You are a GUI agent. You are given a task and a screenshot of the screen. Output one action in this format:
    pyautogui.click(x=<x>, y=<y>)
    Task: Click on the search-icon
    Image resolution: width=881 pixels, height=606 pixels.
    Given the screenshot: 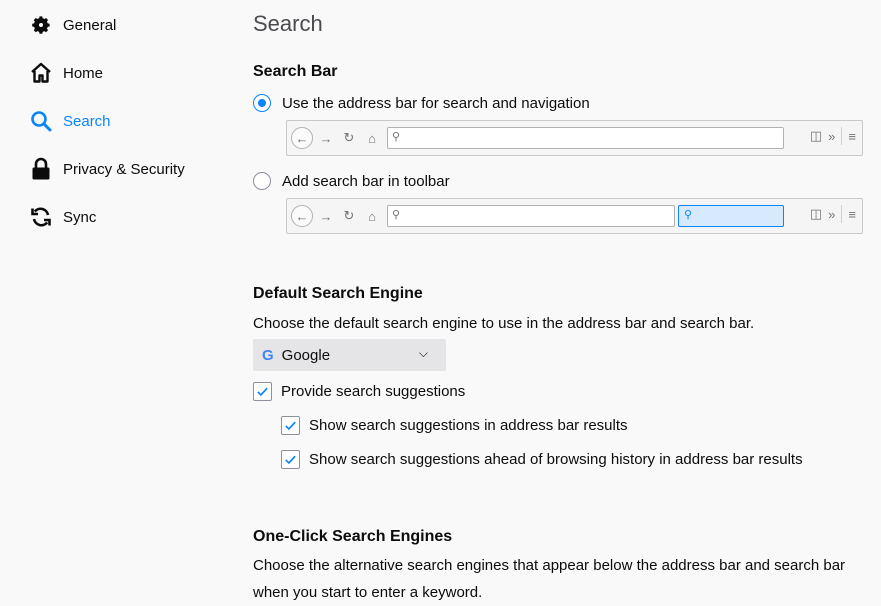 What is the action you would take?
    pyautogui.click(x=41, y=121)
    